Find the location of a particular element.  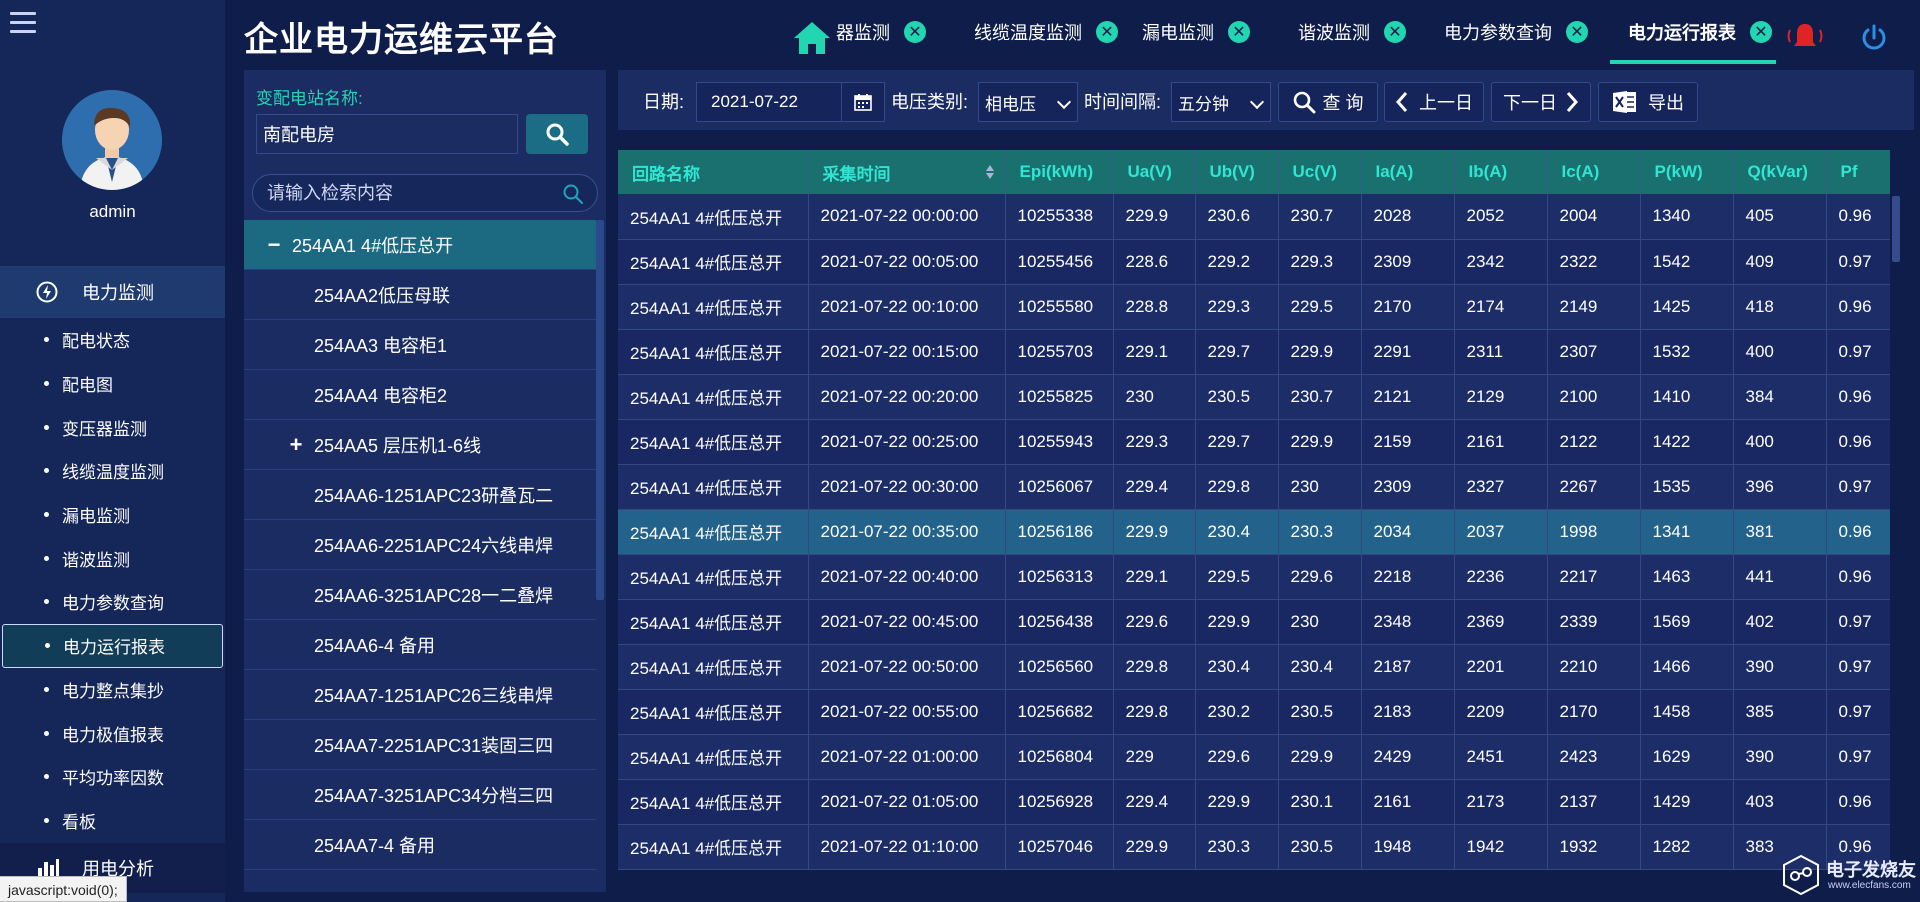

sidebar-item: 电力运行报表 is located at coordinates (112, 645).